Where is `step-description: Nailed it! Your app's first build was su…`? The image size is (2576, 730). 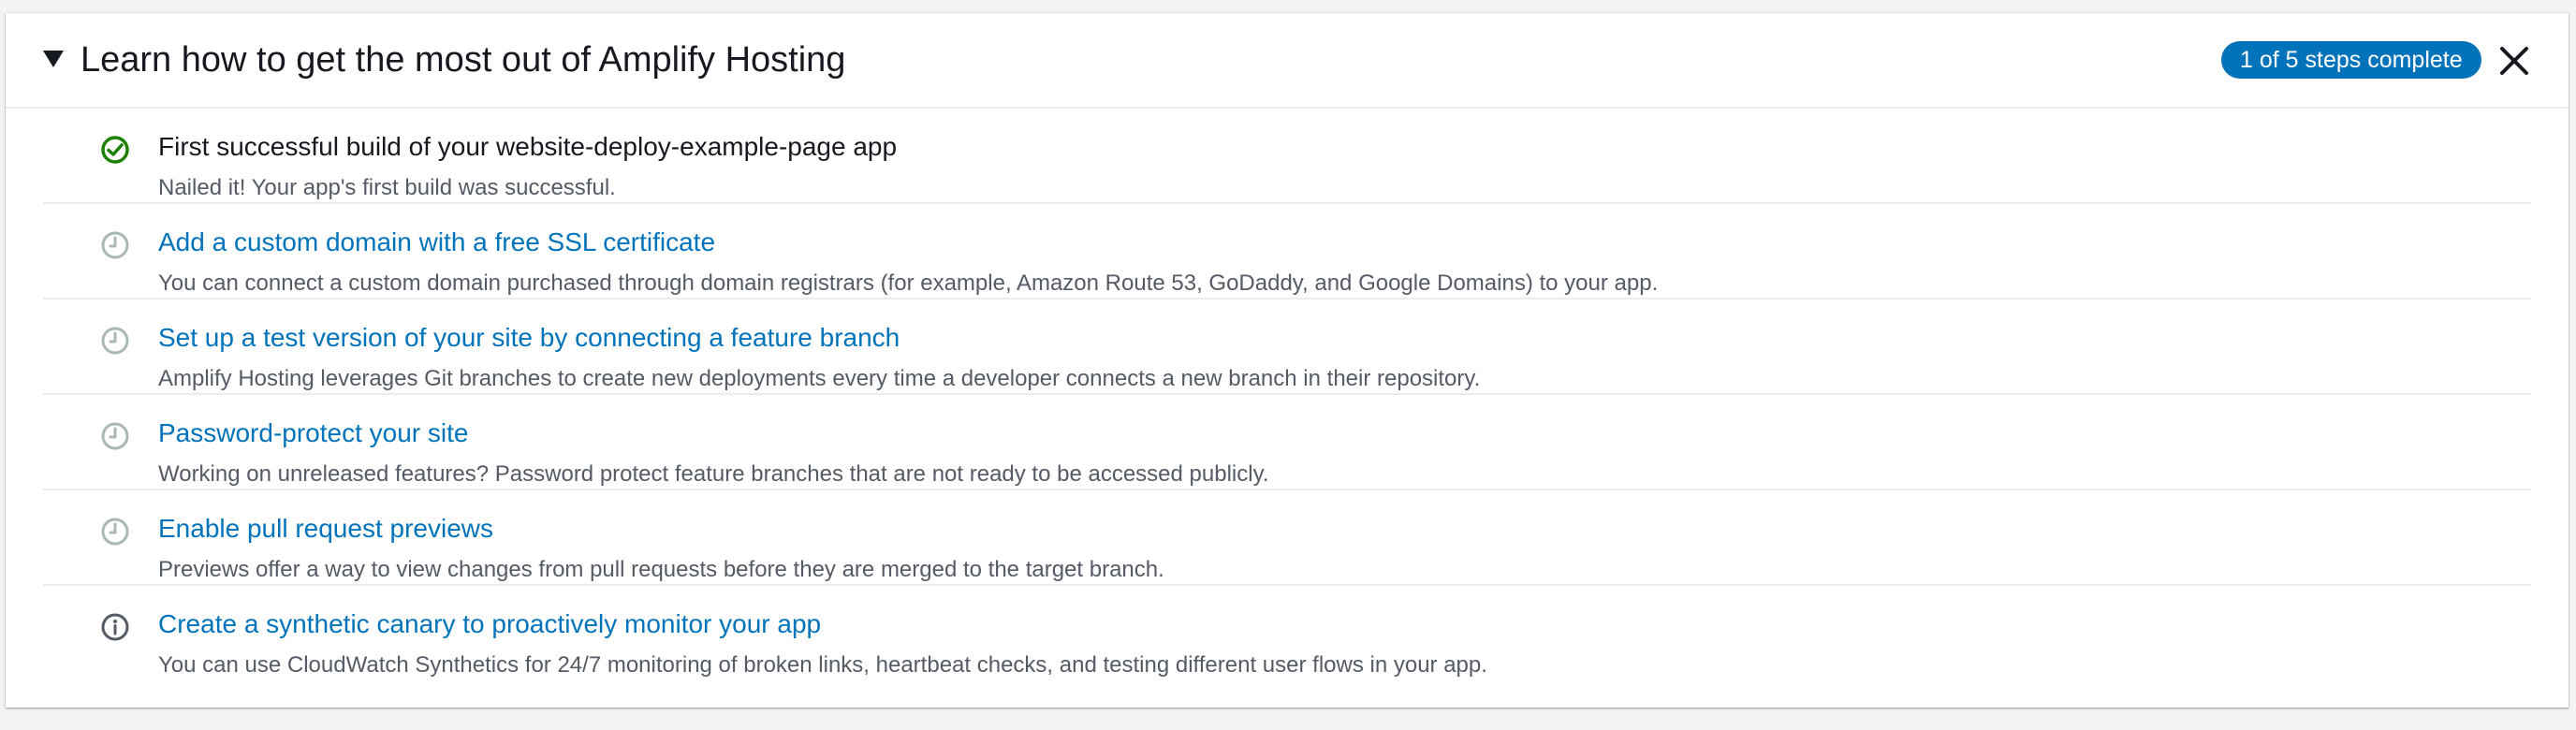 step-description: Nailed it! Your app's first build was su… is located at coordinates (387, 188).